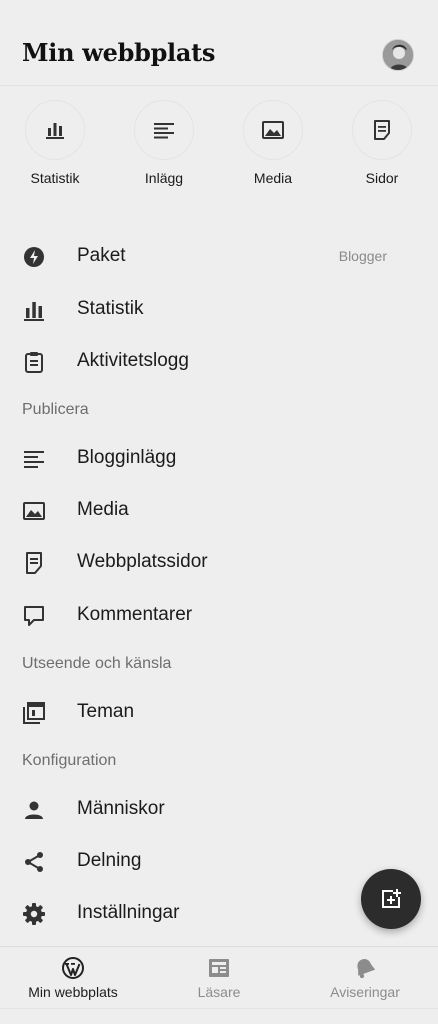 The image size is (438, 1024). Describe the element at coordinates (219, 809) in the screenshot. I see `menu-item-manniskor: Människor` at that location.